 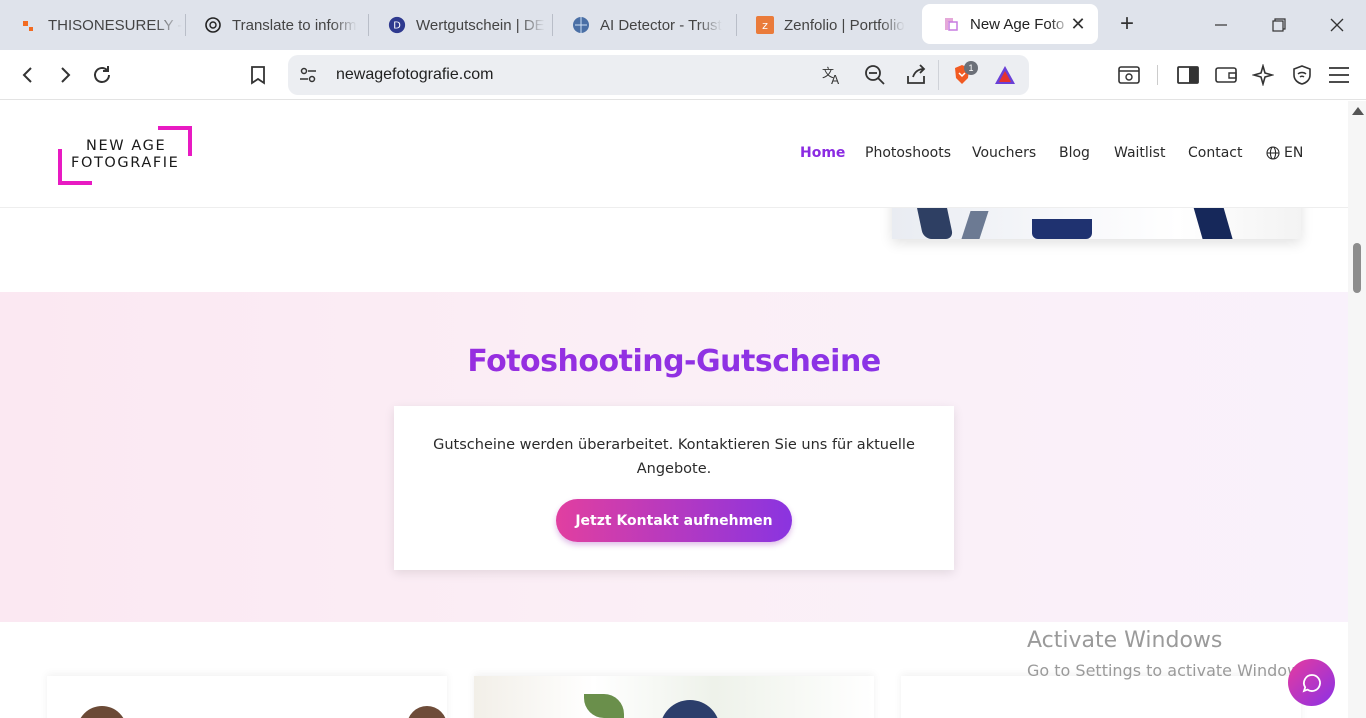 What do you see at coordinates (308, 77) in the screenshot?
I see `site-settings-icon` at bounding box center [308, 77].